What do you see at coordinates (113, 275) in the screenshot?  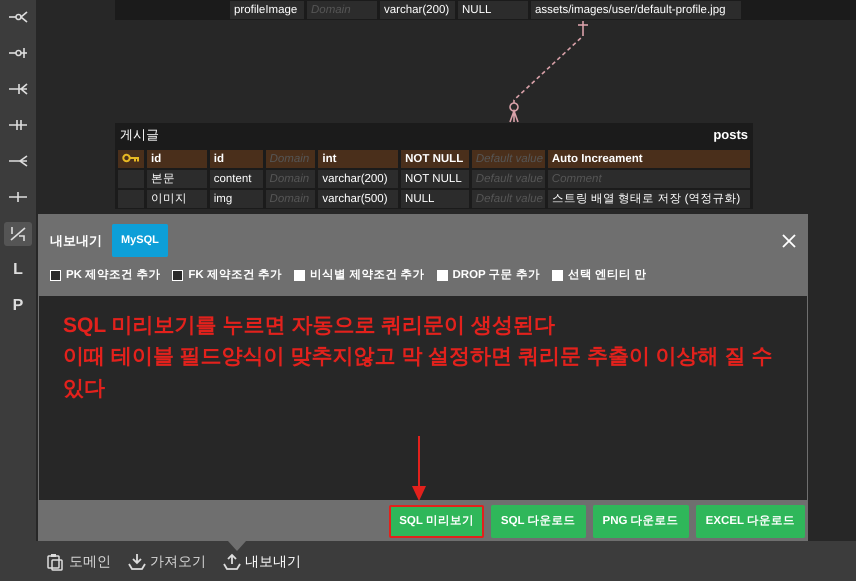 I see `checkbox-label: PK 제약조건 추가` at bounding box center [113, 275].